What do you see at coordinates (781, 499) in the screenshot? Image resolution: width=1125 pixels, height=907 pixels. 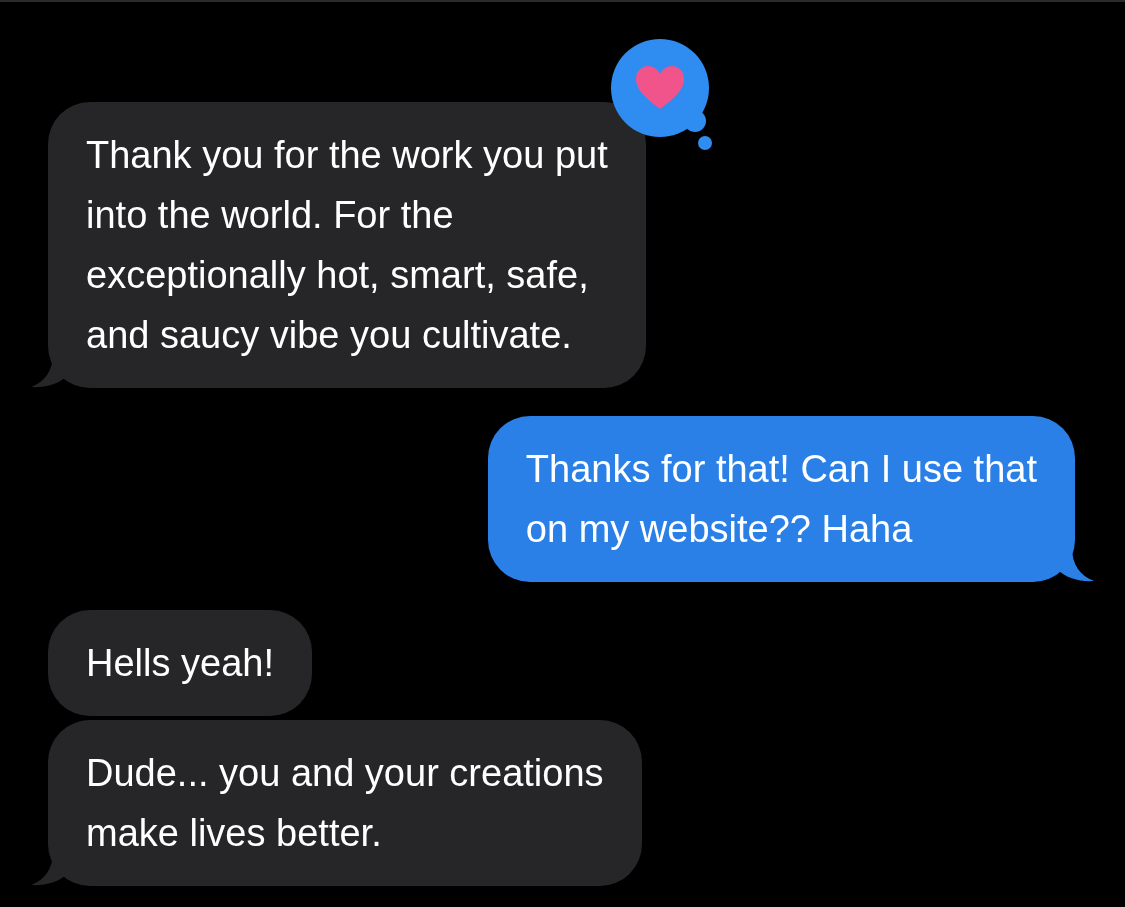 I see `message-bubble: Thanks for that! Can I use that on my website?? Haha` at bounding box center [781, 499].